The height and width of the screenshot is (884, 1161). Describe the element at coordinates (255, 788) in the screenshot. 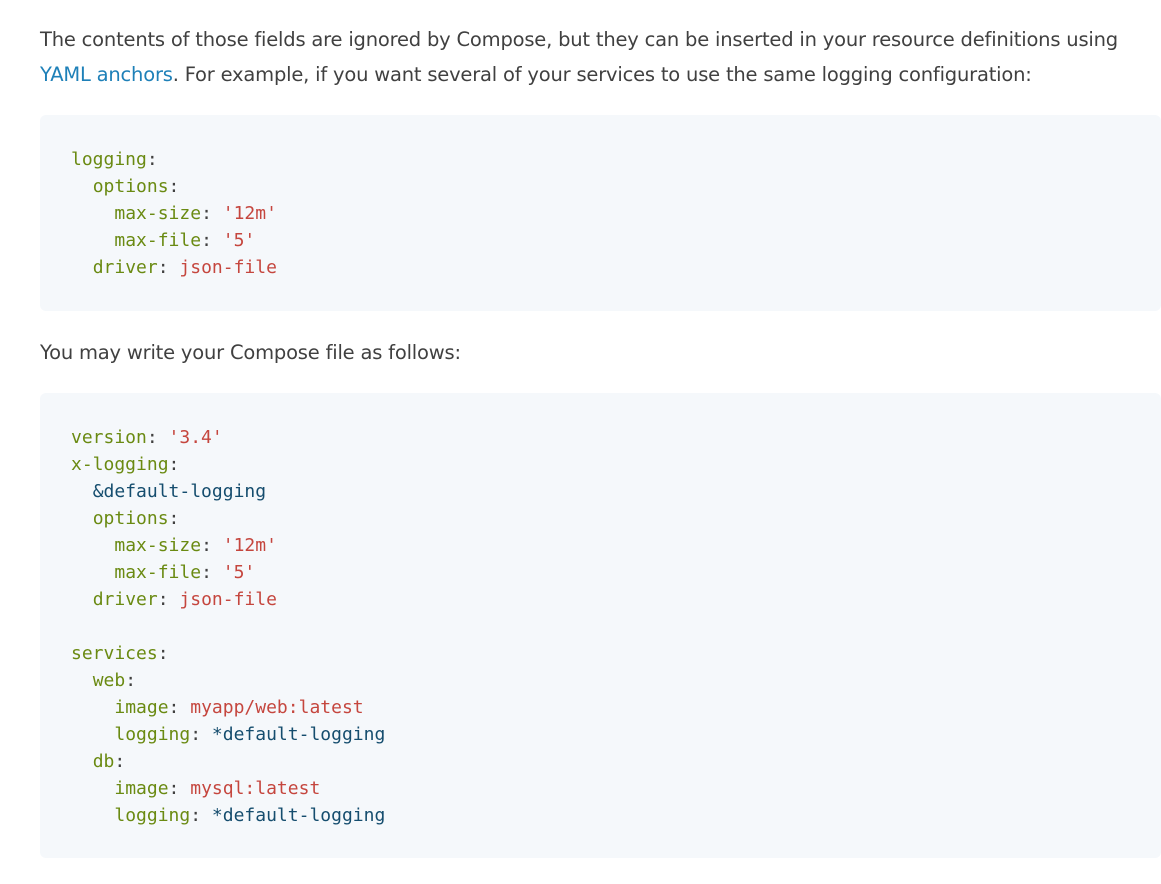

I see `yaml-value: mysql:latest` at that location.